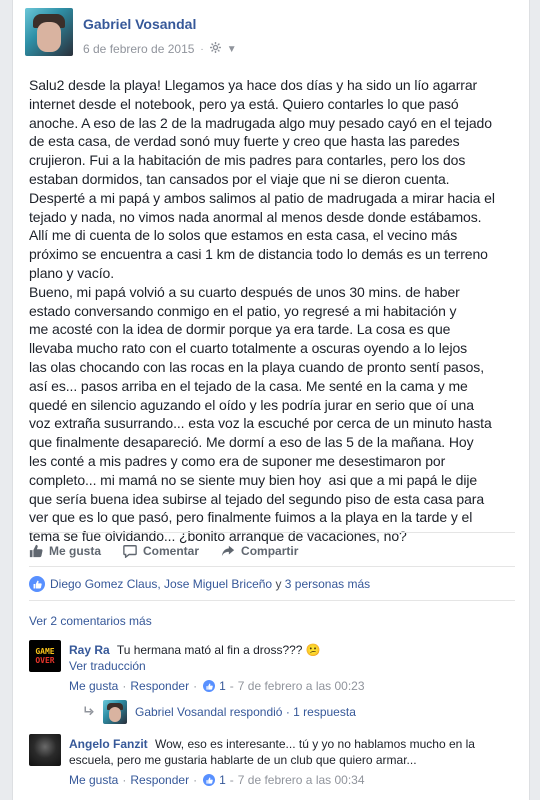 The image size is (540, 800). Describe the element at coordinates (209, 650) in the screenshot. I see `comment-text: Tu hermana mató al fin a dross???` at that location.